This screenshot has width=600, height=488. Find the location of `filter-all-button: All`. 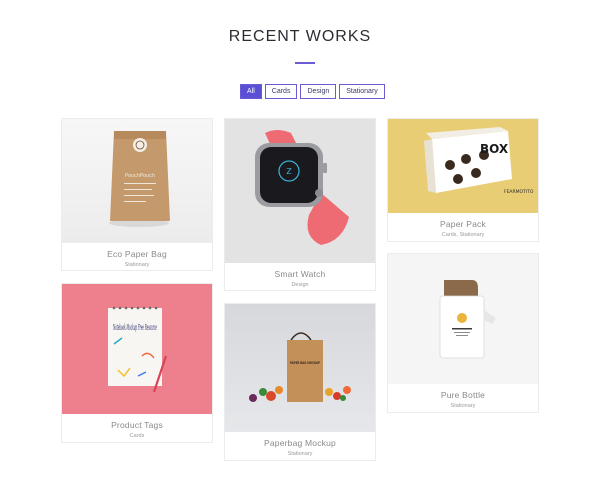

filter-all-button: All is located at coordinates (251, 91).